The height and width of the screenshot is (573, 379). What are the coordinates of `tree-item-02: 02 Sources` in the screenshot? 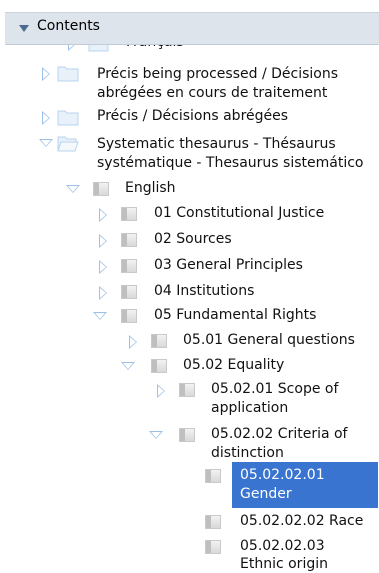 It's located at (232, 241).